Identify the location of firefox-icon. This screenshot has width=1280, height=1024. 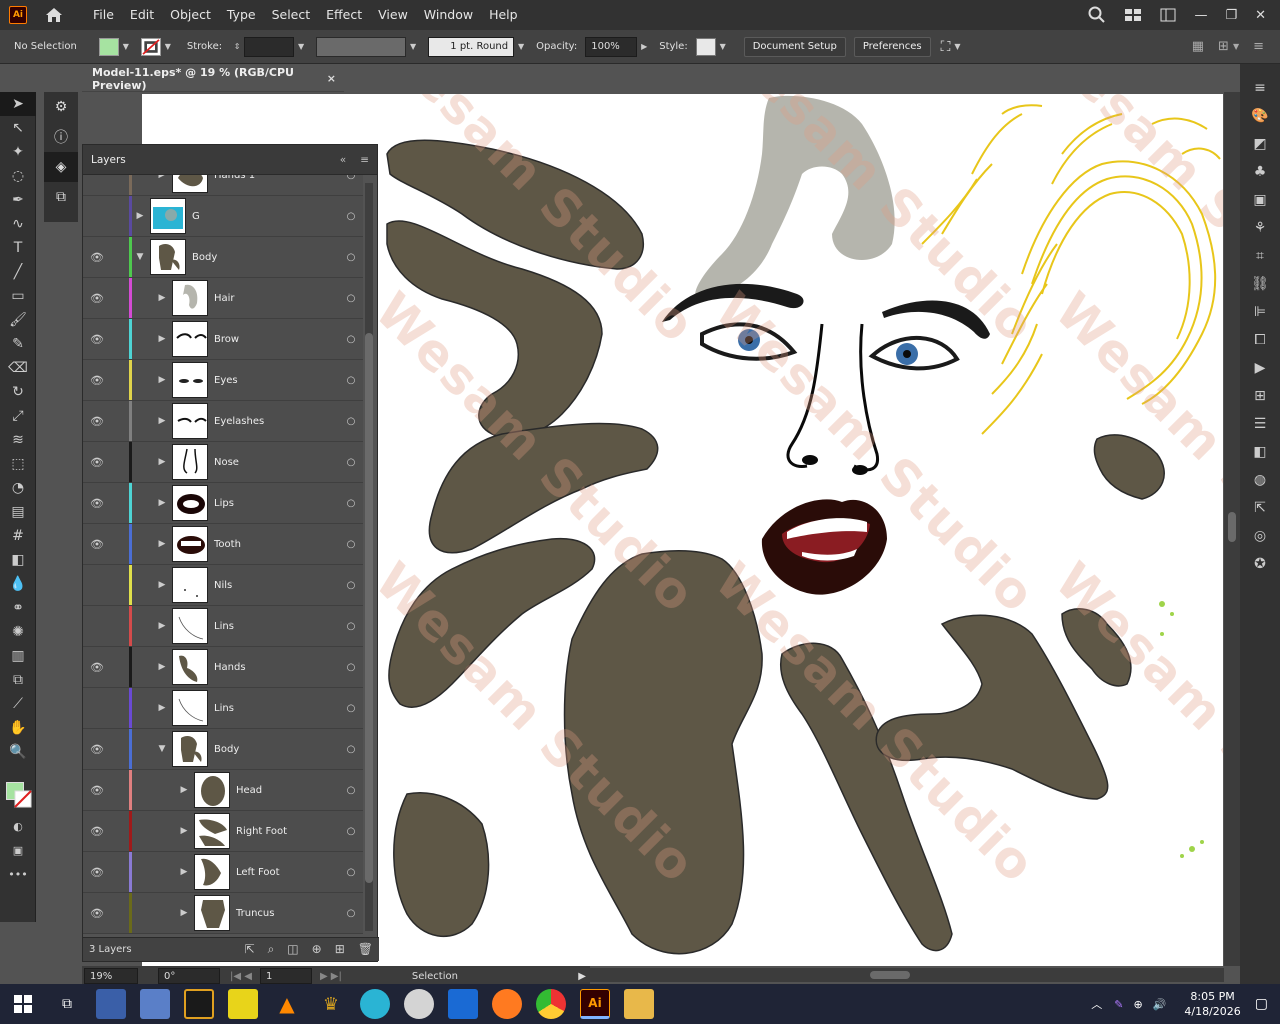
(507, 1004).